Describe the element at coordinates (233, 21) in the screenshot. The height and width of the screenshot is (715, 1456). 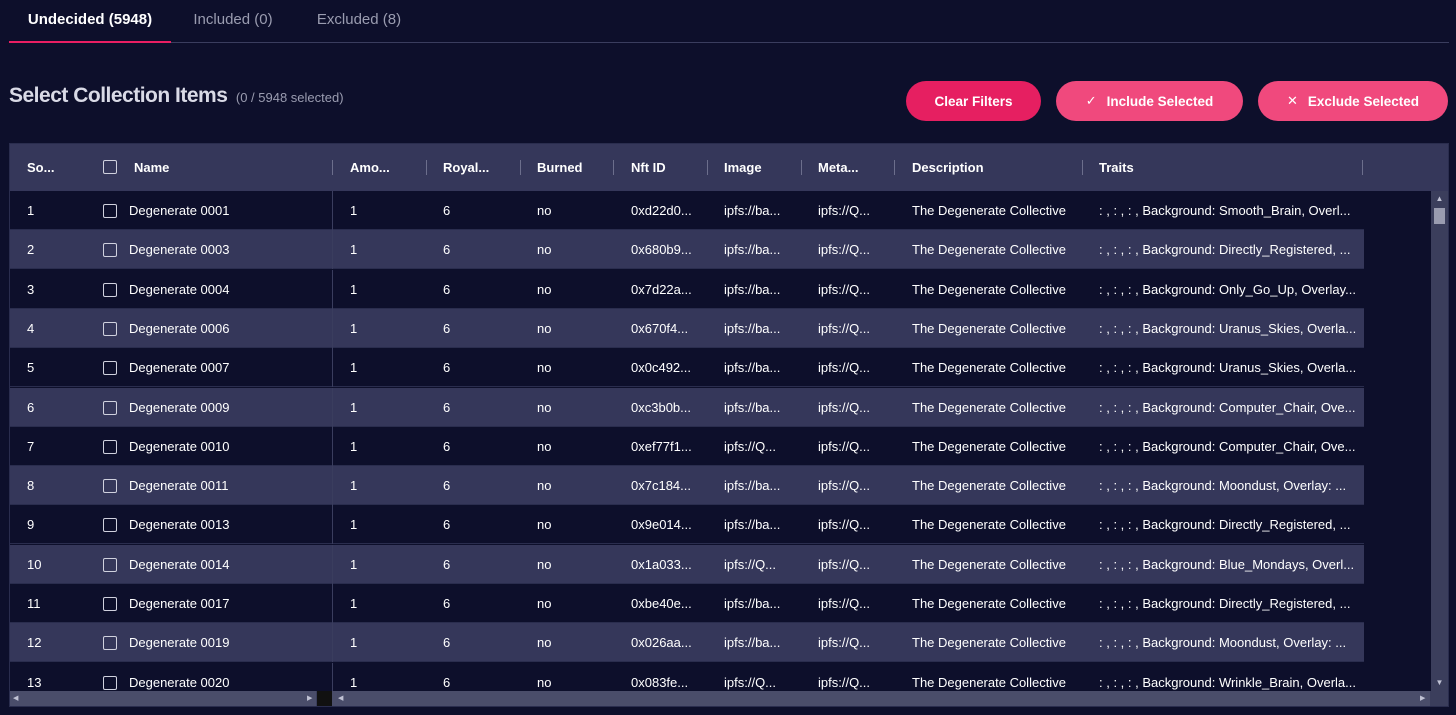
I see `tab-included: Included (0)` at that location.